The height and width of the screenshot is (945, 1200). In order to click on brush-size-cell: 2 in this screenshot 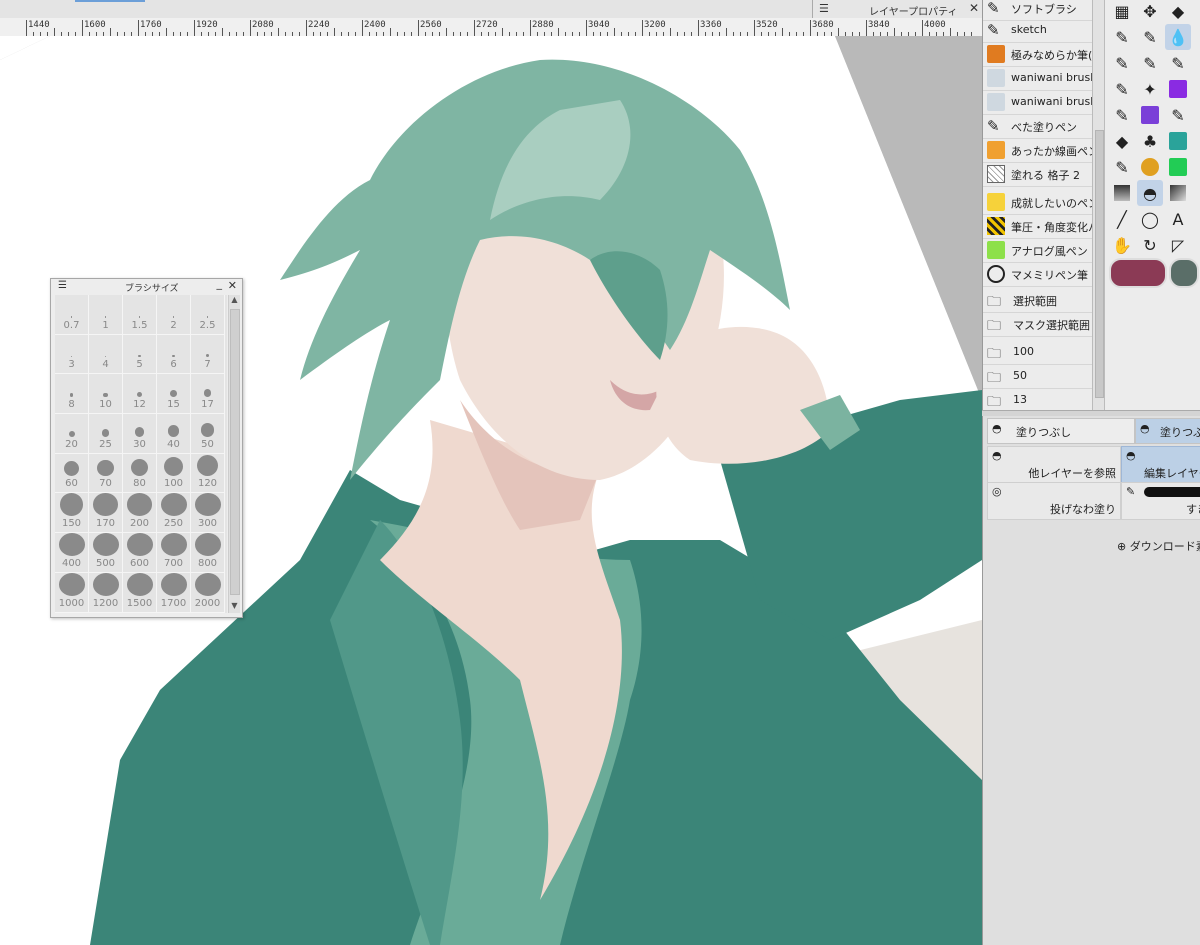, I will do `click(174, 315)`.